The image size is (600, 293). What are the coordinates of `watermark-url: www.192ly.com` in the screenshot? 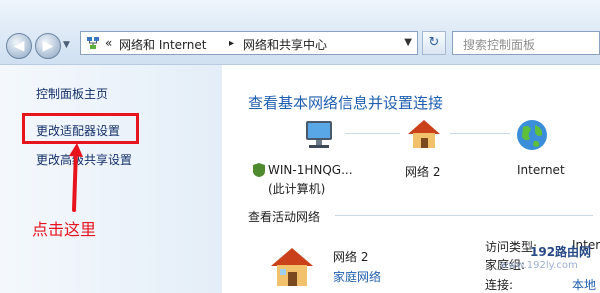 It's located at (539, 265).